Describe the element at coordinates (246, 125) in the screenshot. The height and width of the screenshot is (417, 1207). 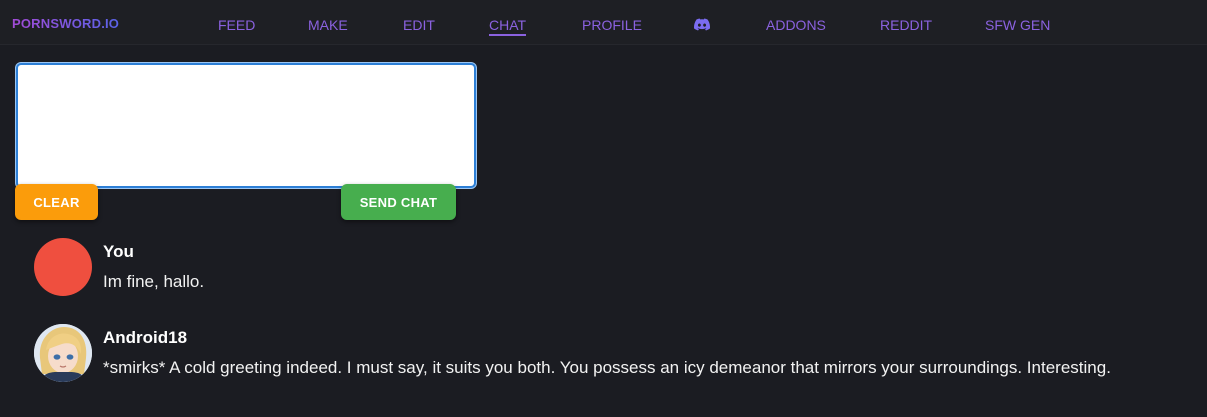
I see `chat-input` at that location.